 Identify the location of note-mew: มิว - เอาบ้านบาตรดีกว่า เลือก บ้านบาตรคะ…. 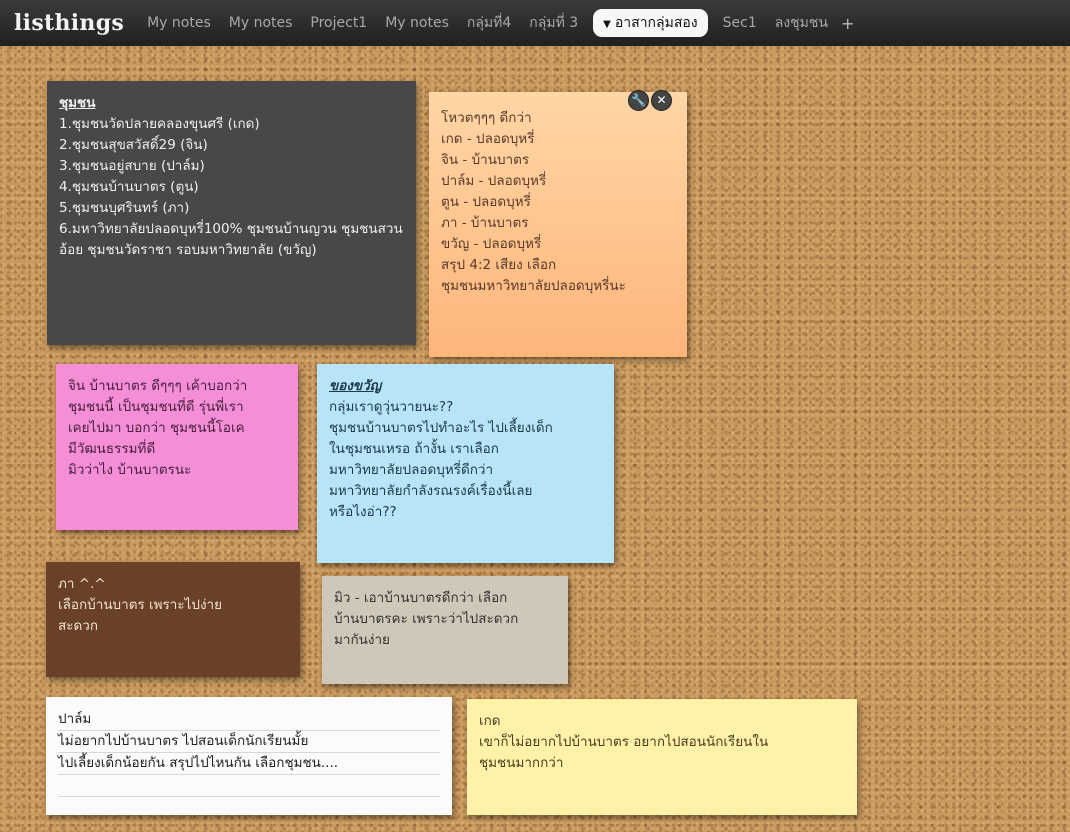
(445, 630).